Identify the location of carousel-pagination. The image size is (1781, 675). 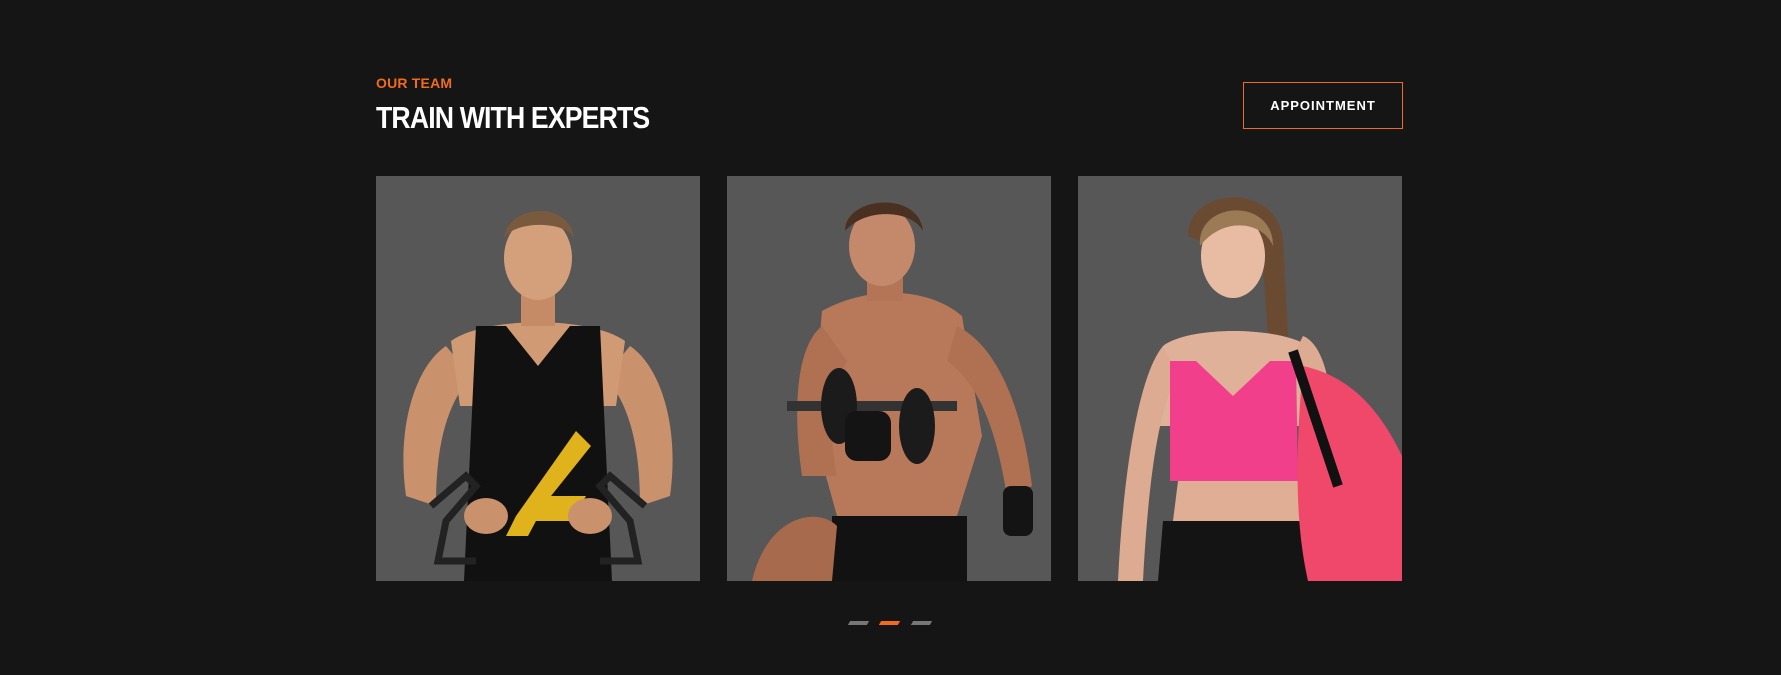
(890, 624).